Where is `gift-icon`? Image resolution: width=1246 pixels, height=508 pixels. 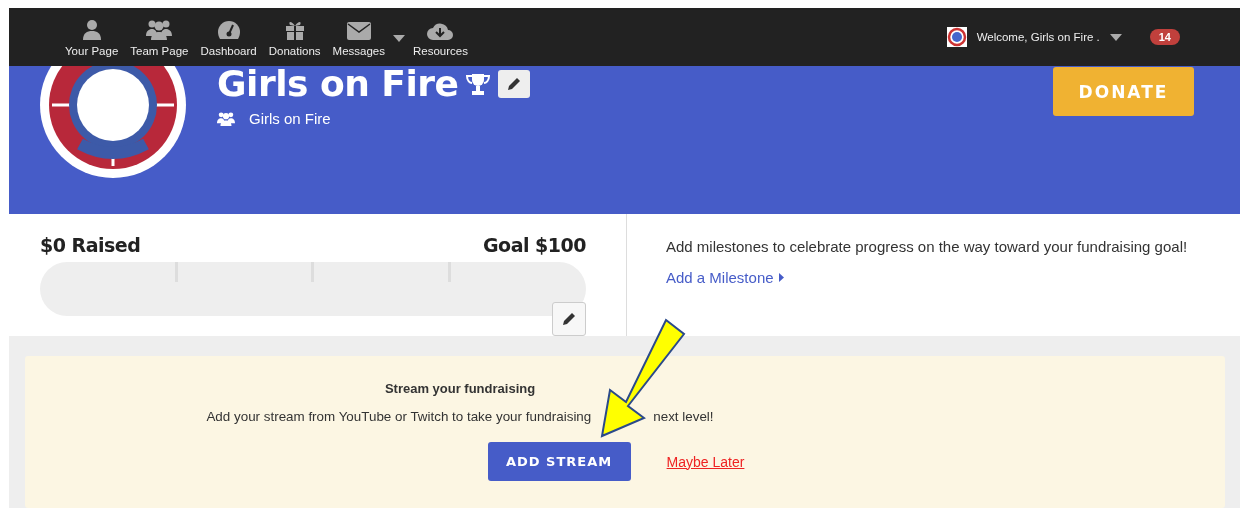
gift-icon is located at coordinates (294, 30).